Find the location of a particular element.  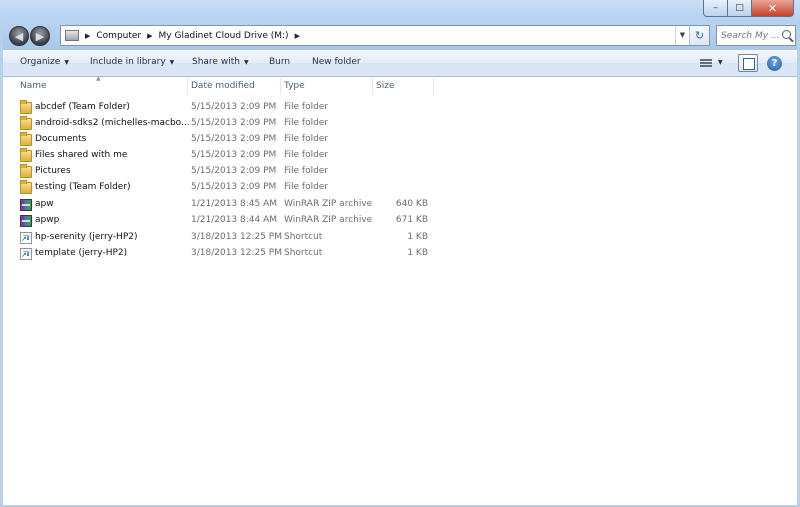

file-date: 1/21/2013 8:45 AM is located at coordinates (234, 204).